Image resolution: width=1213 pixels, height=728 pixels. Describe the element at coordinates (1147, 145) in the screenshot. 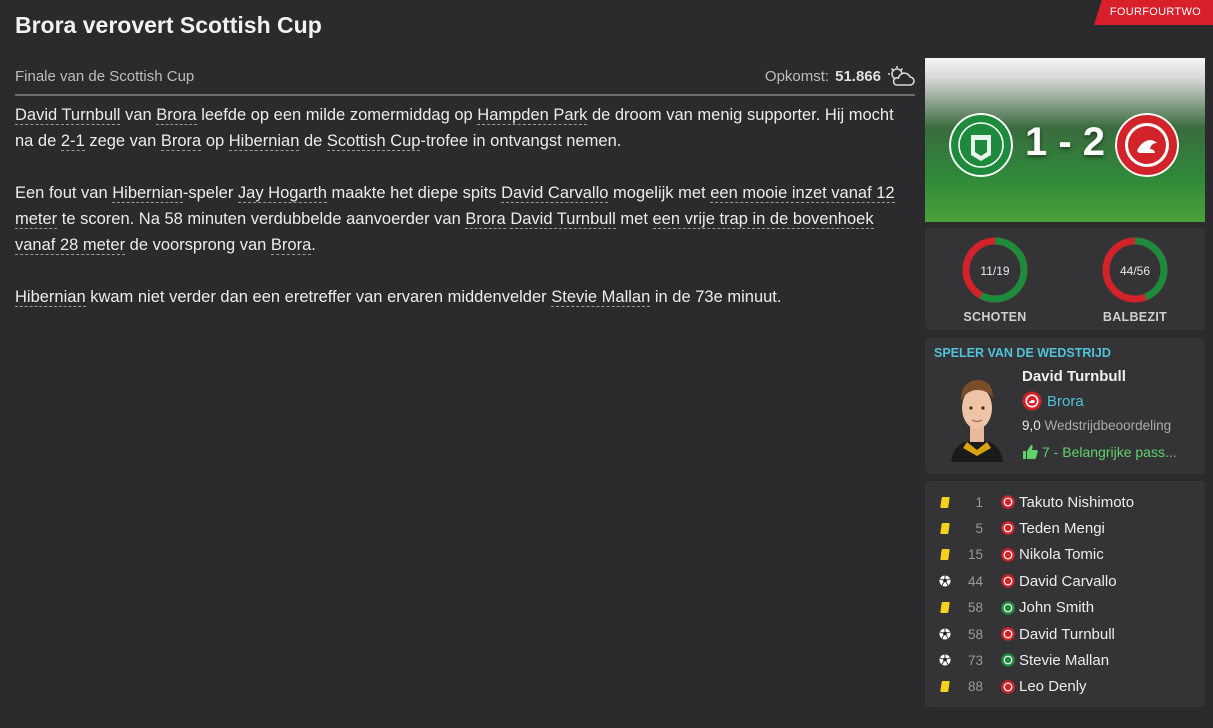

I see `brora-crest-icon` at that location.